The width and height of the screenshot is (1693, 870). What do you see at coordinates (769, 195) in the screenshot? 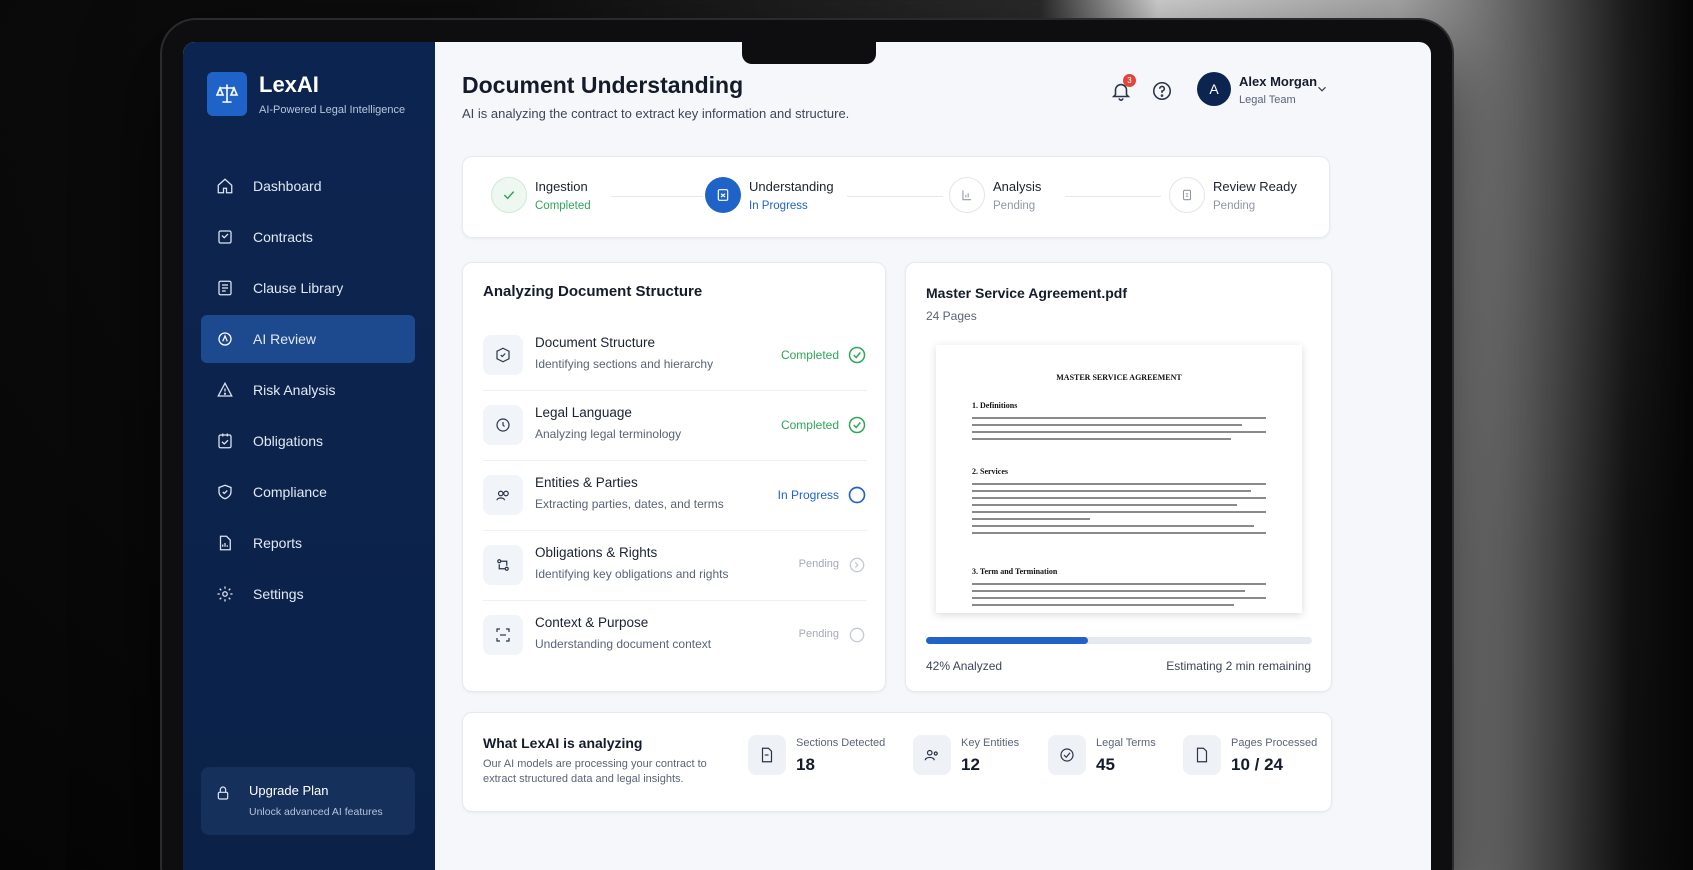
I see `step-understanding: Understanding In Progress` at bounding box center [769, 195].